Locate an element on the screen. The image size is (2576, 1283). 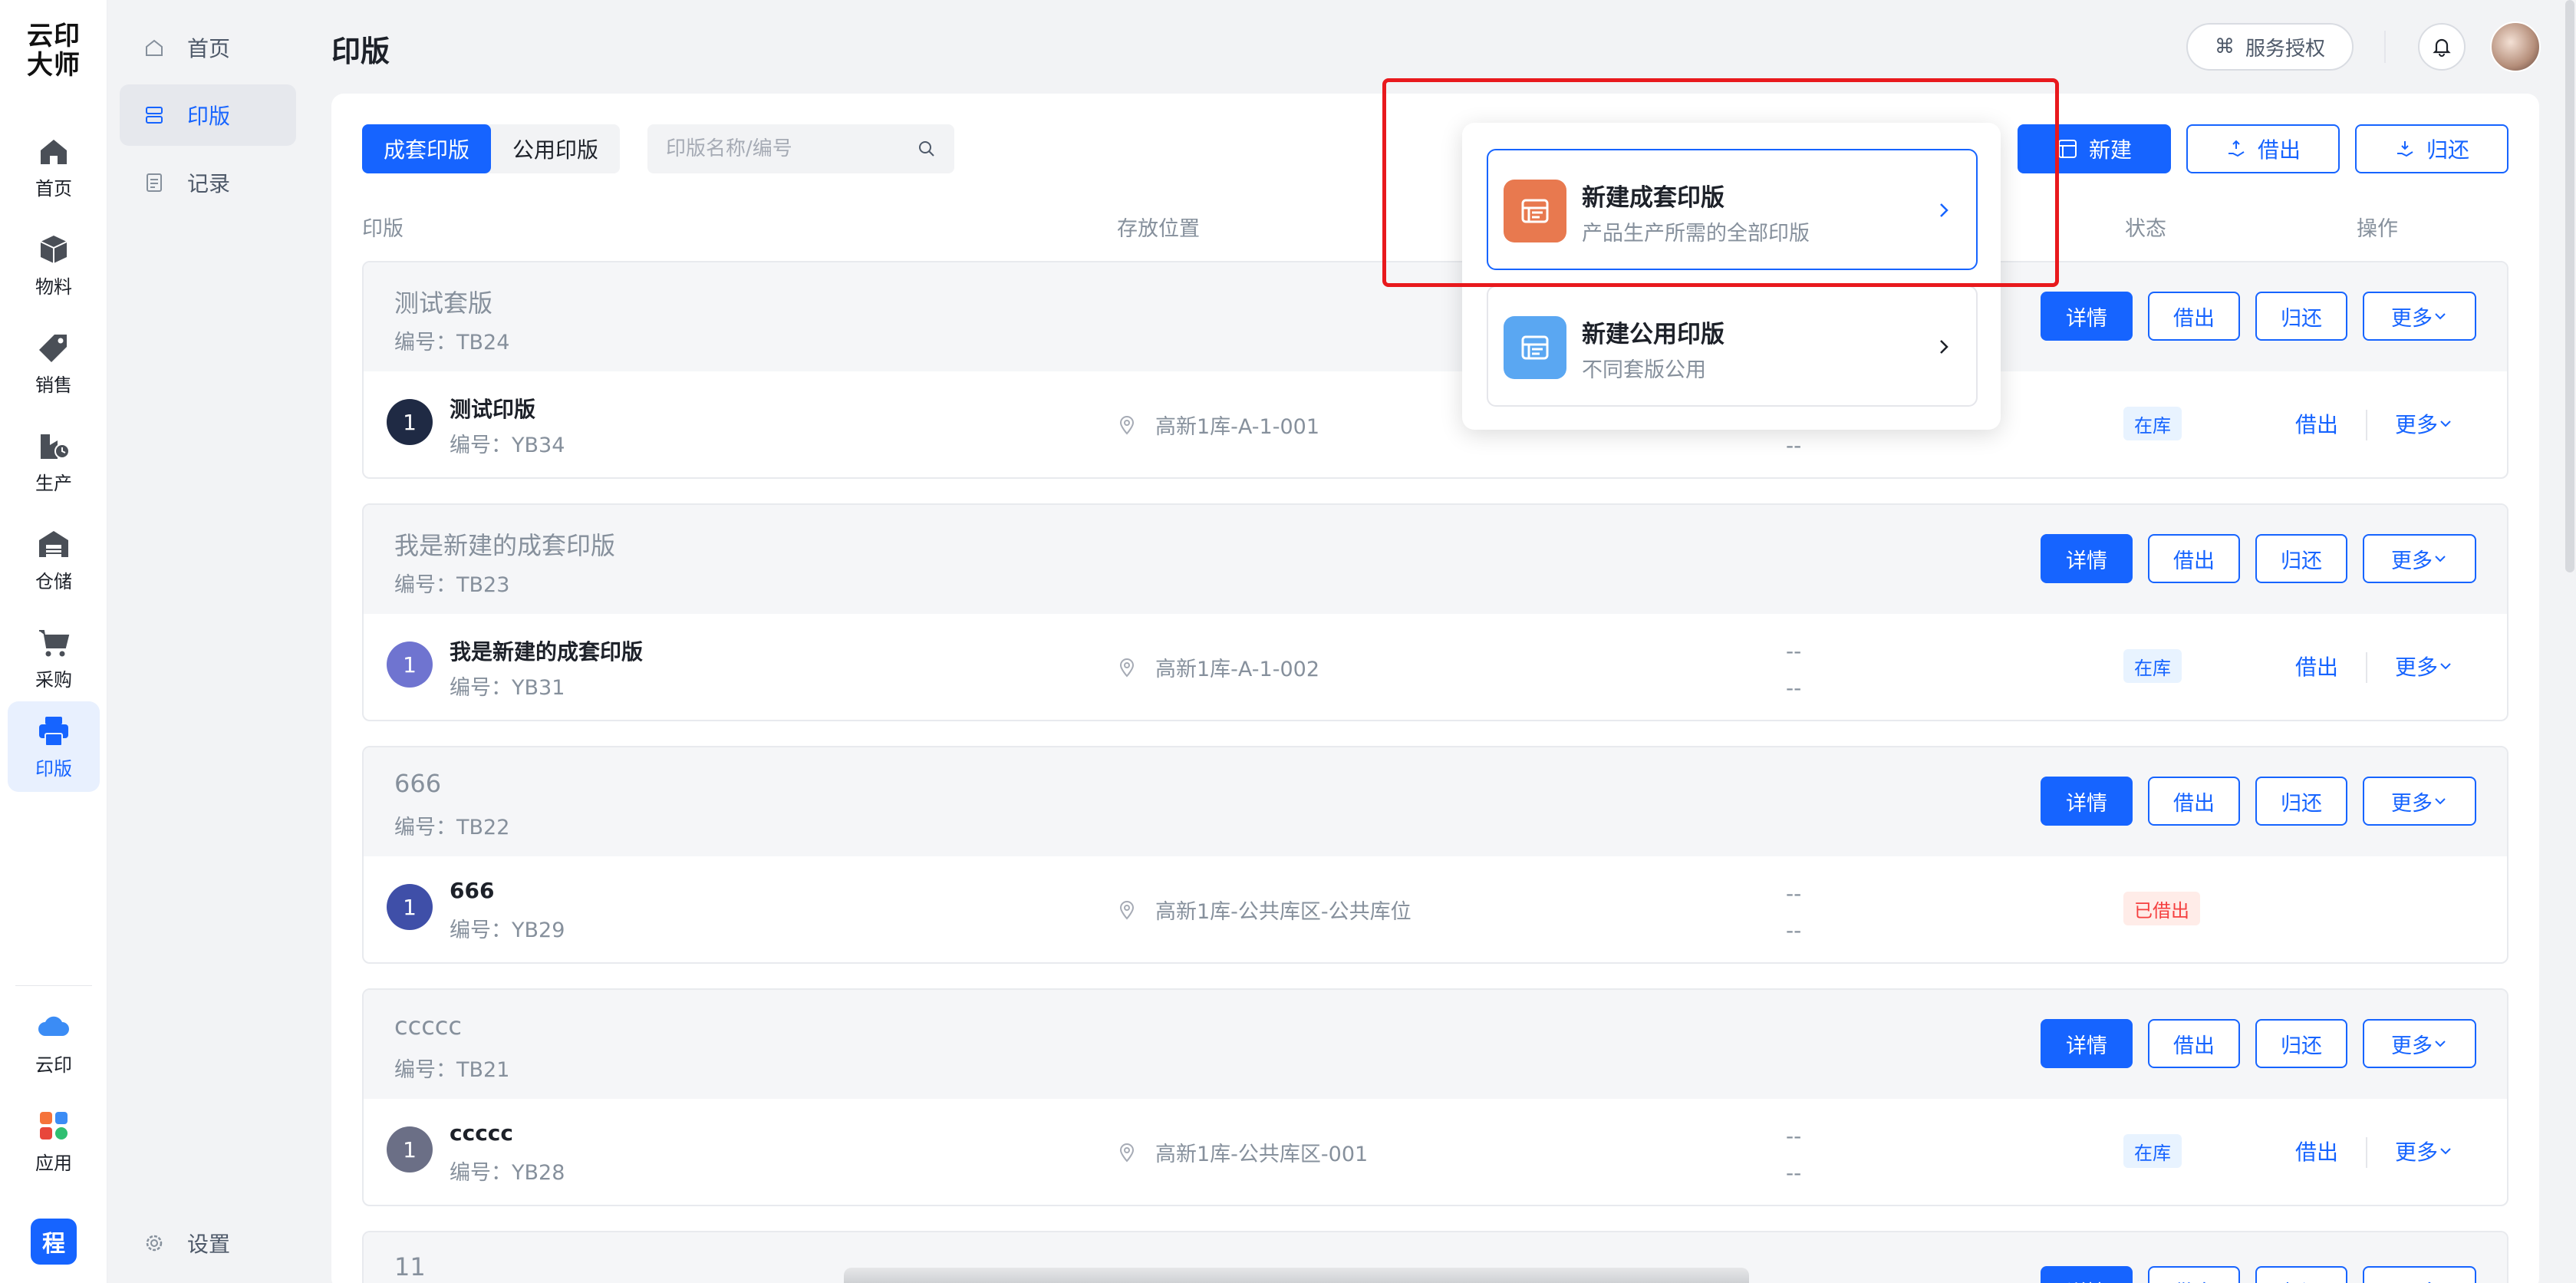
menu-item-new-shared-plate: 新建公用印版 不同套版公用 is located at coordinates (1732, 346).